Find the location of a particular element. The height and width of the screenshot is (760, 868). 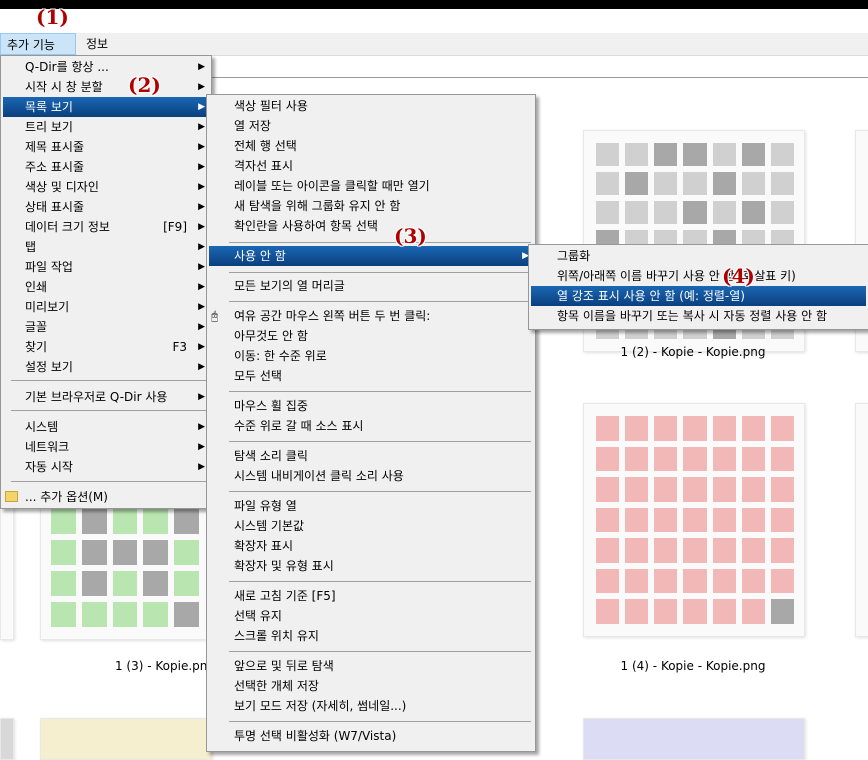

menu-item: 상태 표시줄 ▶ is located at coordinates (106, 207).